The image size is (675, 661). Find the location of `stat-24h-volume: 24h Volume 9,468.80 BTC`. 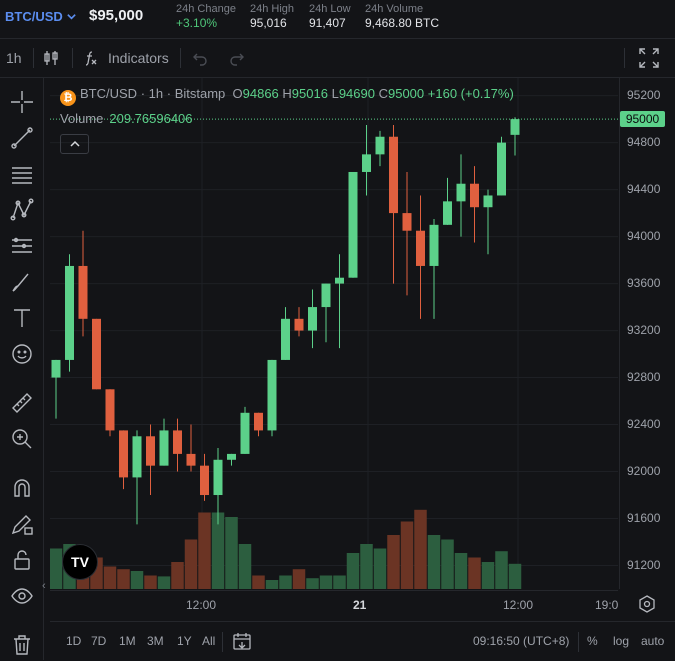

stat-24h-volume: 24h Volume 9,468.80 BTC is located at coordinates (402, 16).